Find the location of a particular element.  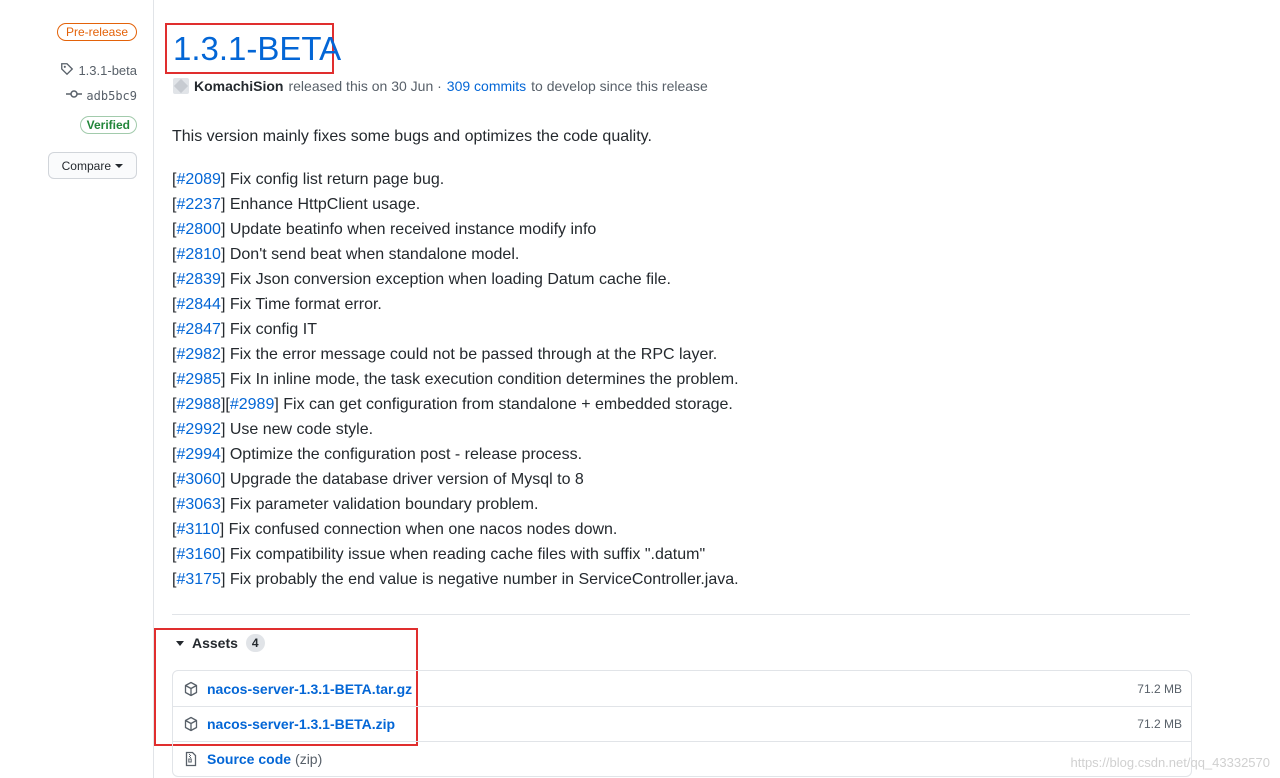

assets-toggle: Assets 4 is located at coordinates (220, 643).